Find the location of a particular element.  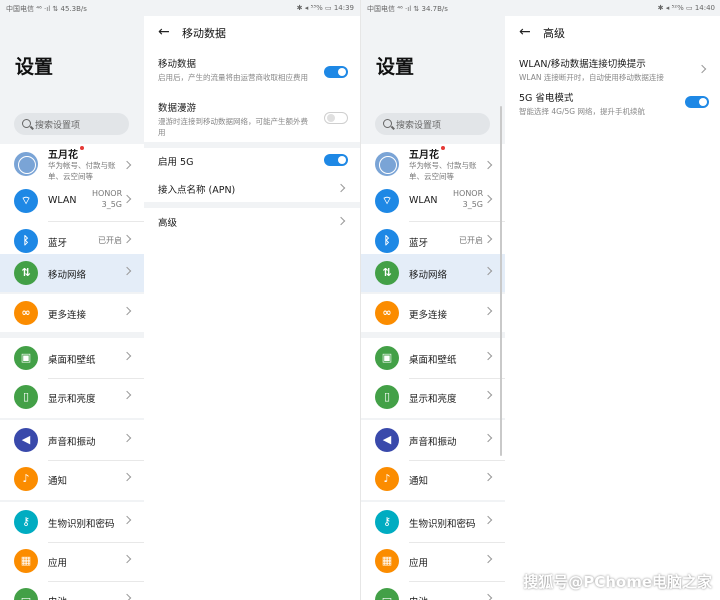

bell-icon: ♪ is located at coordinates (26, 479).